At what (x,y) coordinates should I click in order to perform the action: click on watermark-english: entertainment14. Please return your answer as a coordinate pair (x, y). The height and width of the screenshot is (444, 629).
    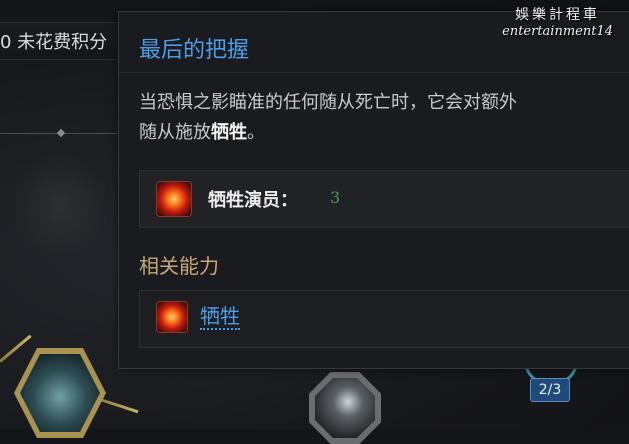
    Looking at the image, I should click on (557, 31).